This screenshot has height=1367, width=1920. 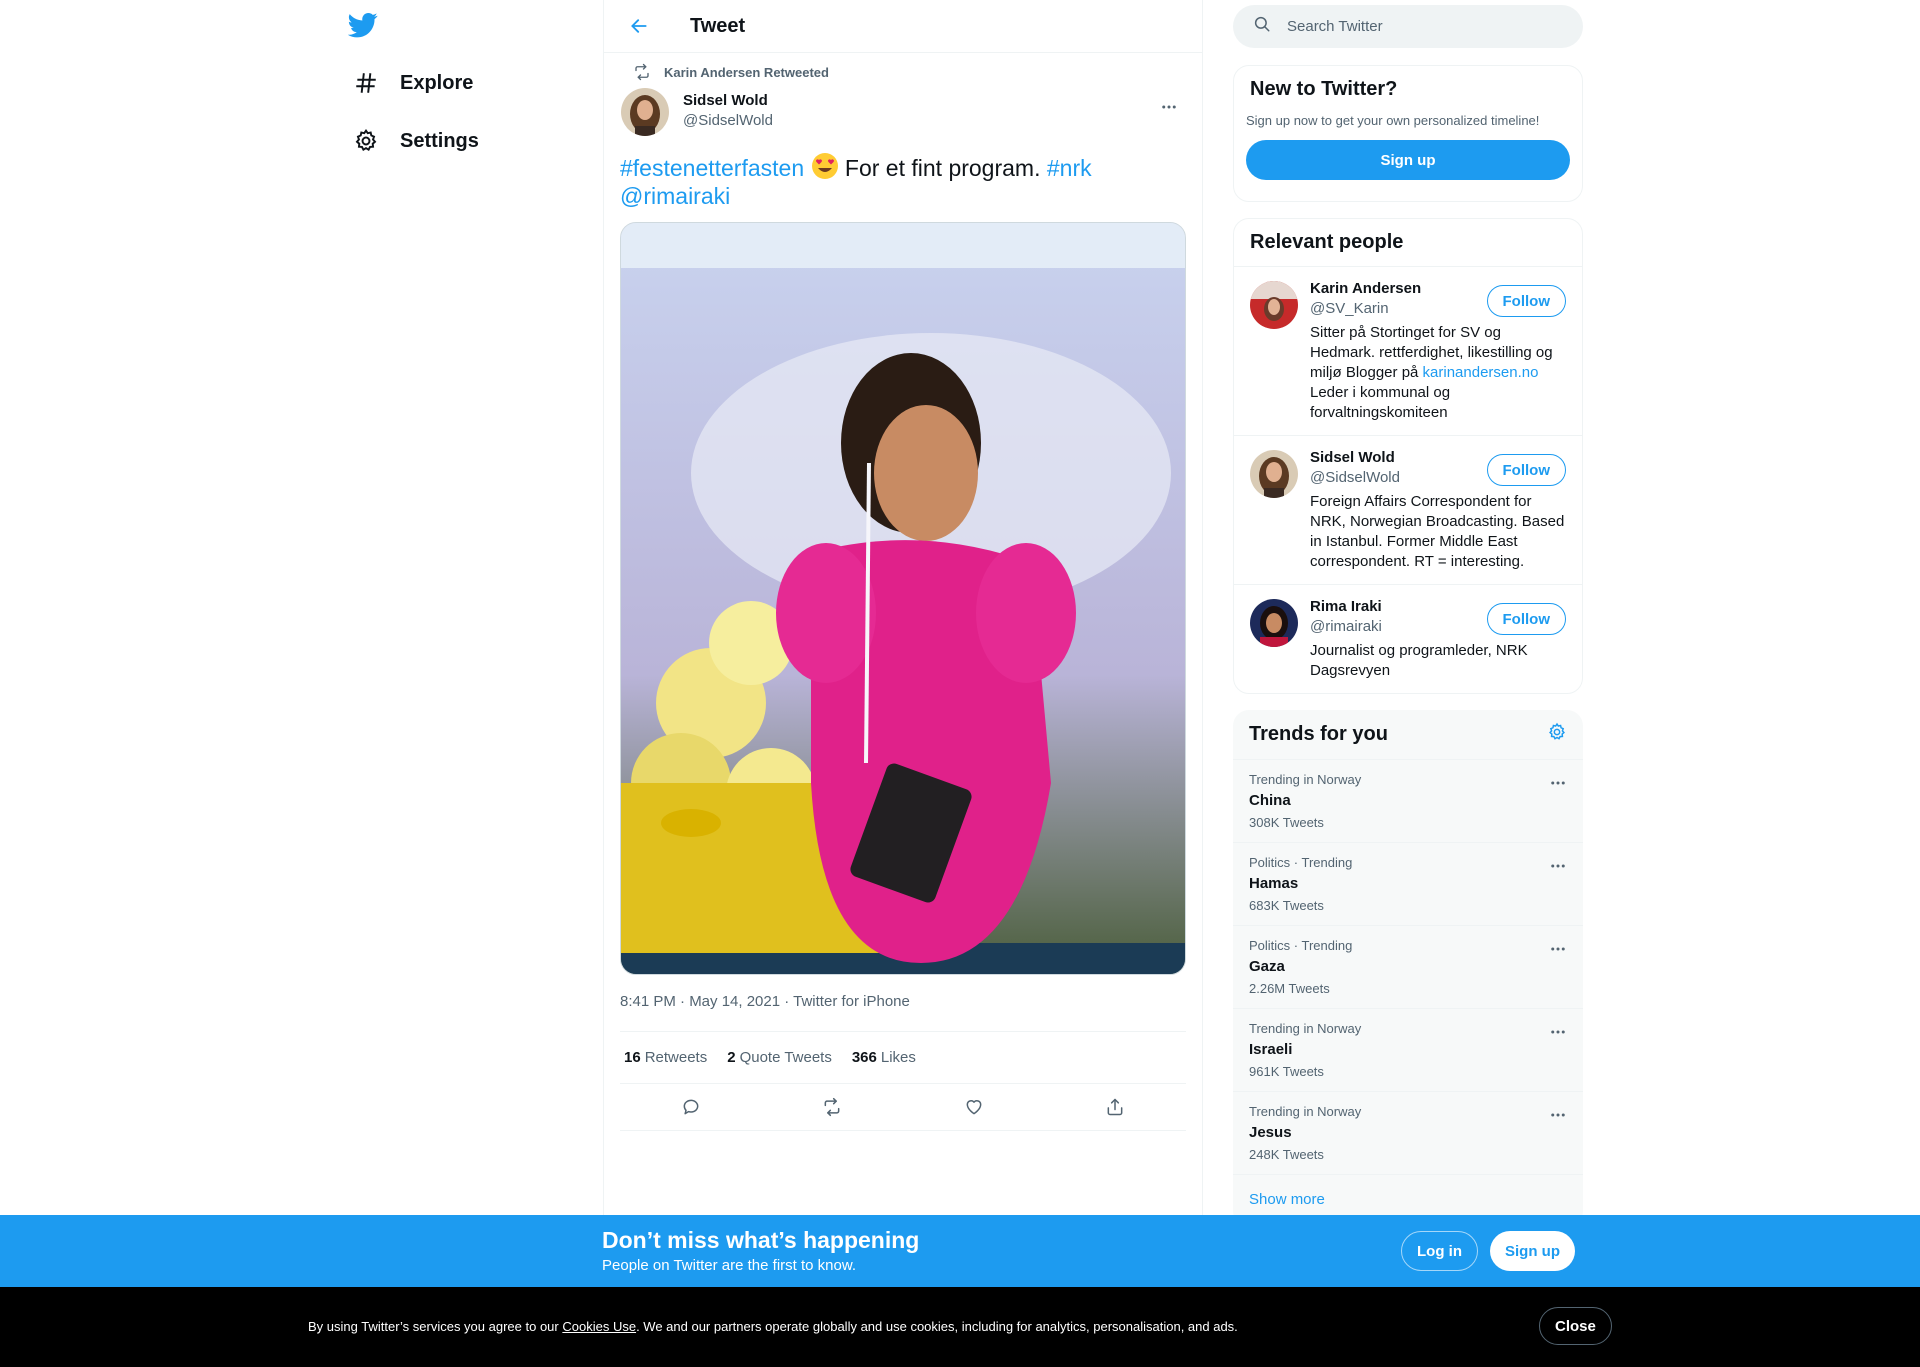 I want to click on trend-item: Trending in Norway Jesus 248K Tweets, so click(x=1408, y=1133).